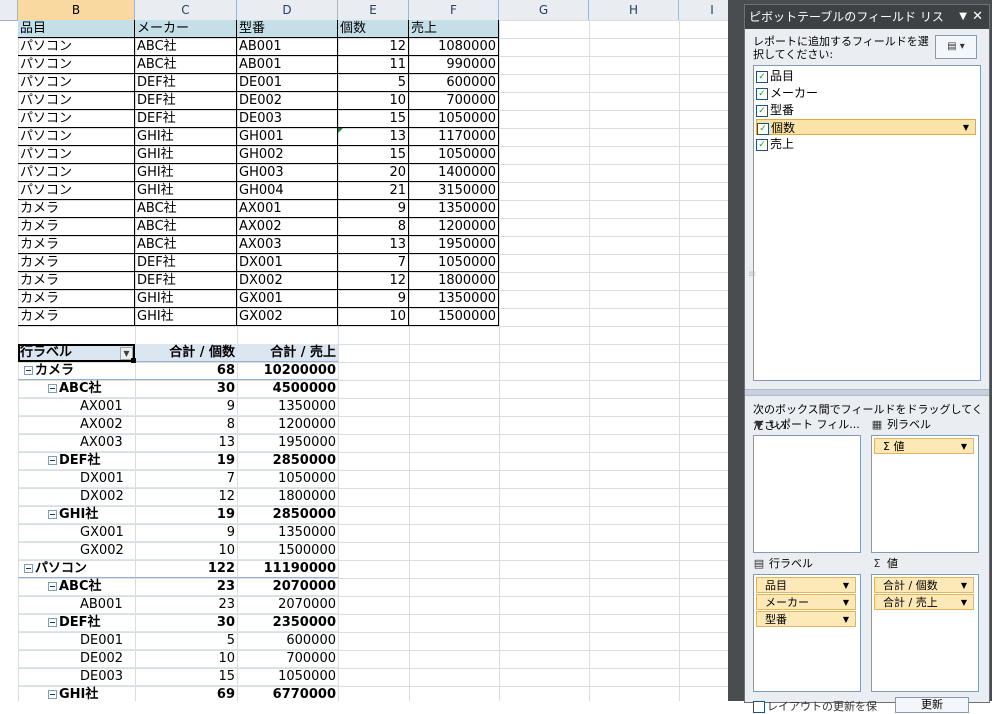  What do you see at coordinates (76, 659) in the screenshot?
I see `pivot-row-label: DE002` at bounding box center [76, 659].